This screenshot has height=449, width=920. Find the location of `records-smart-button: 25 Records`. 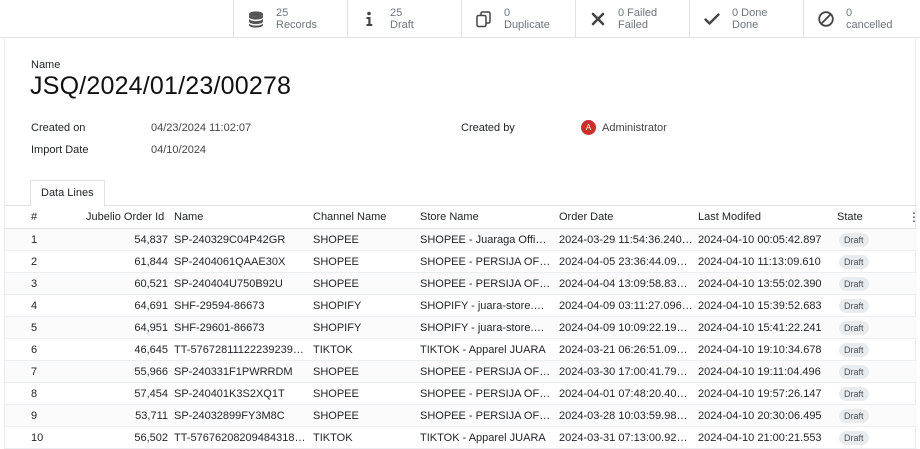

records-smart-button: 25 Records is located at coordinates (290, 19).